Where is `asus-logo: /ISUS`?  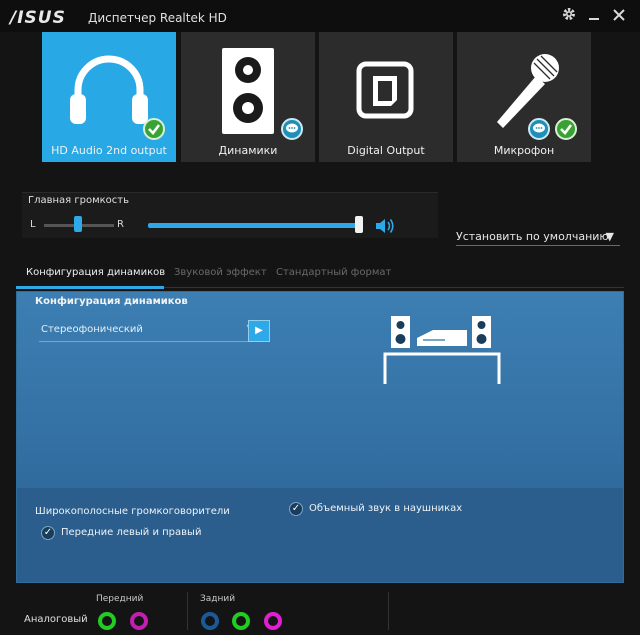
asus-logo: /ISUS is located at coordinates (38, 18).